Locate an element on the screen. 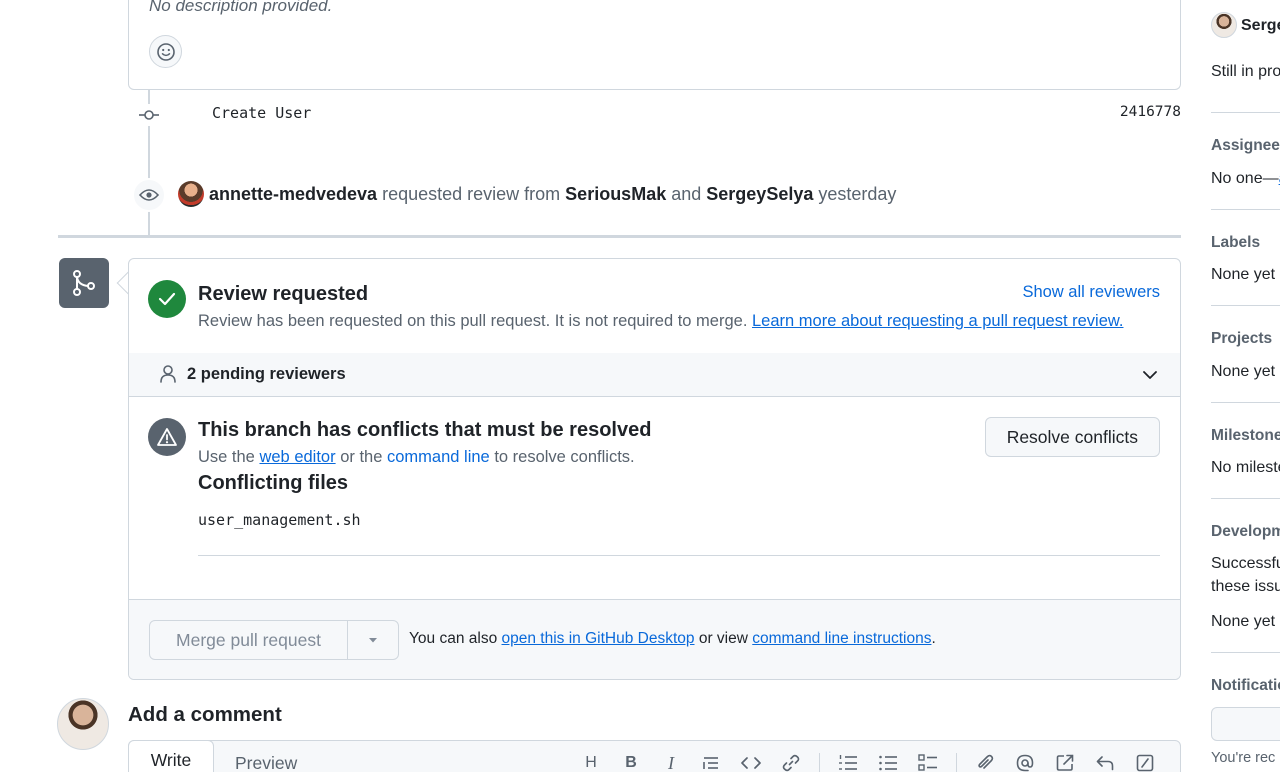 This screenshot has height=772, width=1280. alert-icon is located at coordinates (167, 437).